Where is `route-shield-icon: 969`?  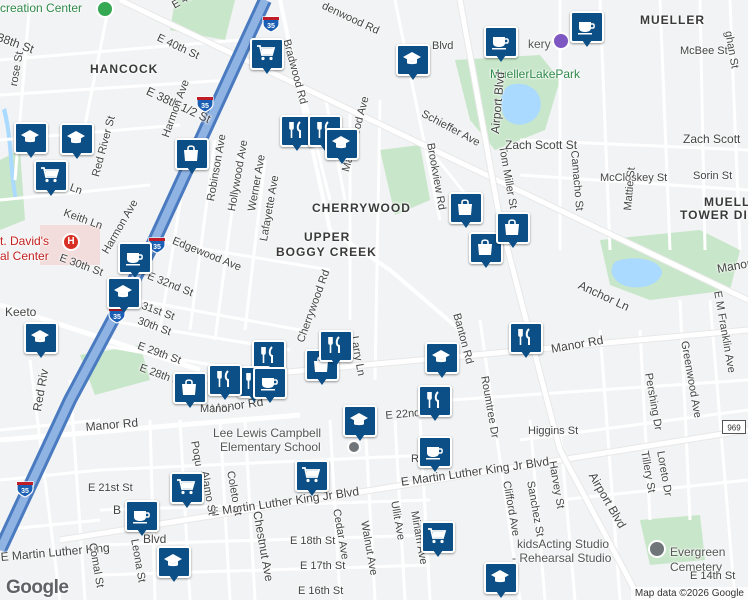 route-shield-icon: 969 is located at coordinates (734, 427).